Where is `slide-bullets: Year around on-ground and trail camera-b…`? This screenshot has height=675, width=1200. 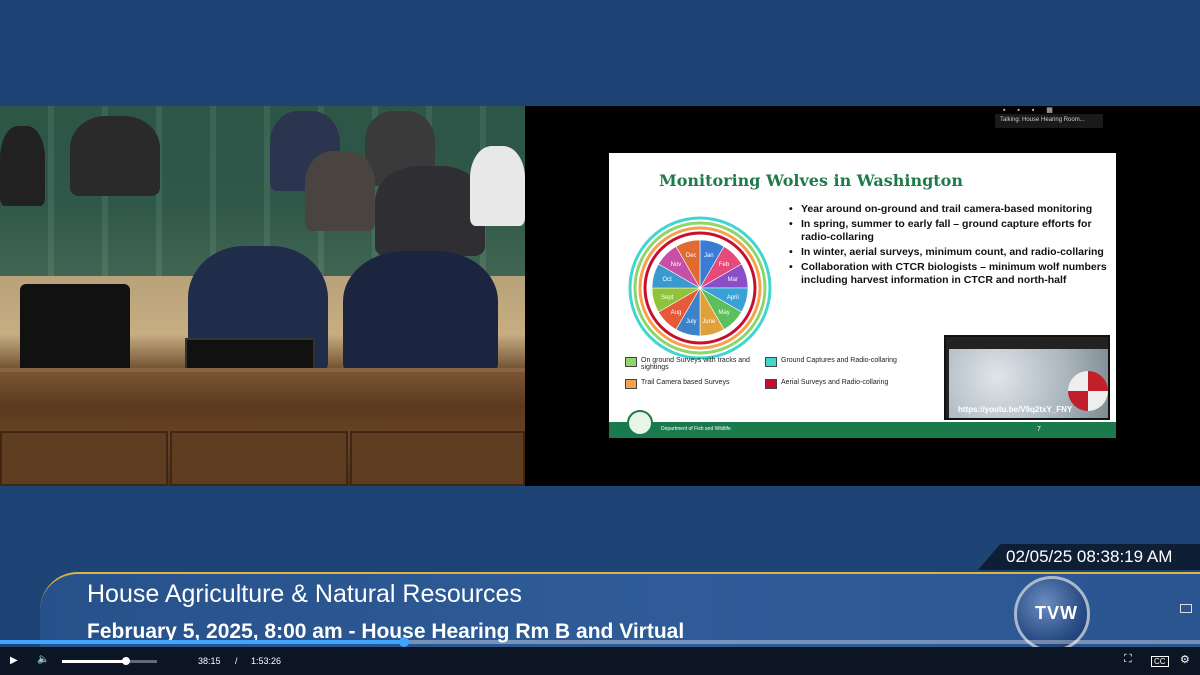
slide-bullets: Year around on-ground and trail camera-b… is located at coordinates (949, 246).